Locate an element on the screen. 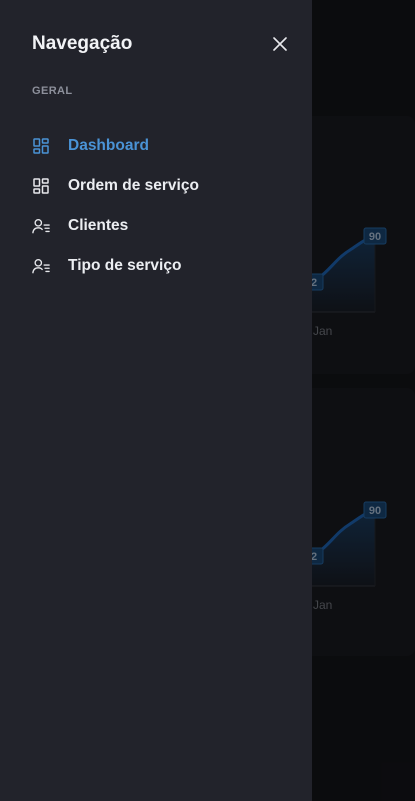 The width and height of the screenshot is (415, 801). section-label: GERAL is located at coordinates (52, 91).